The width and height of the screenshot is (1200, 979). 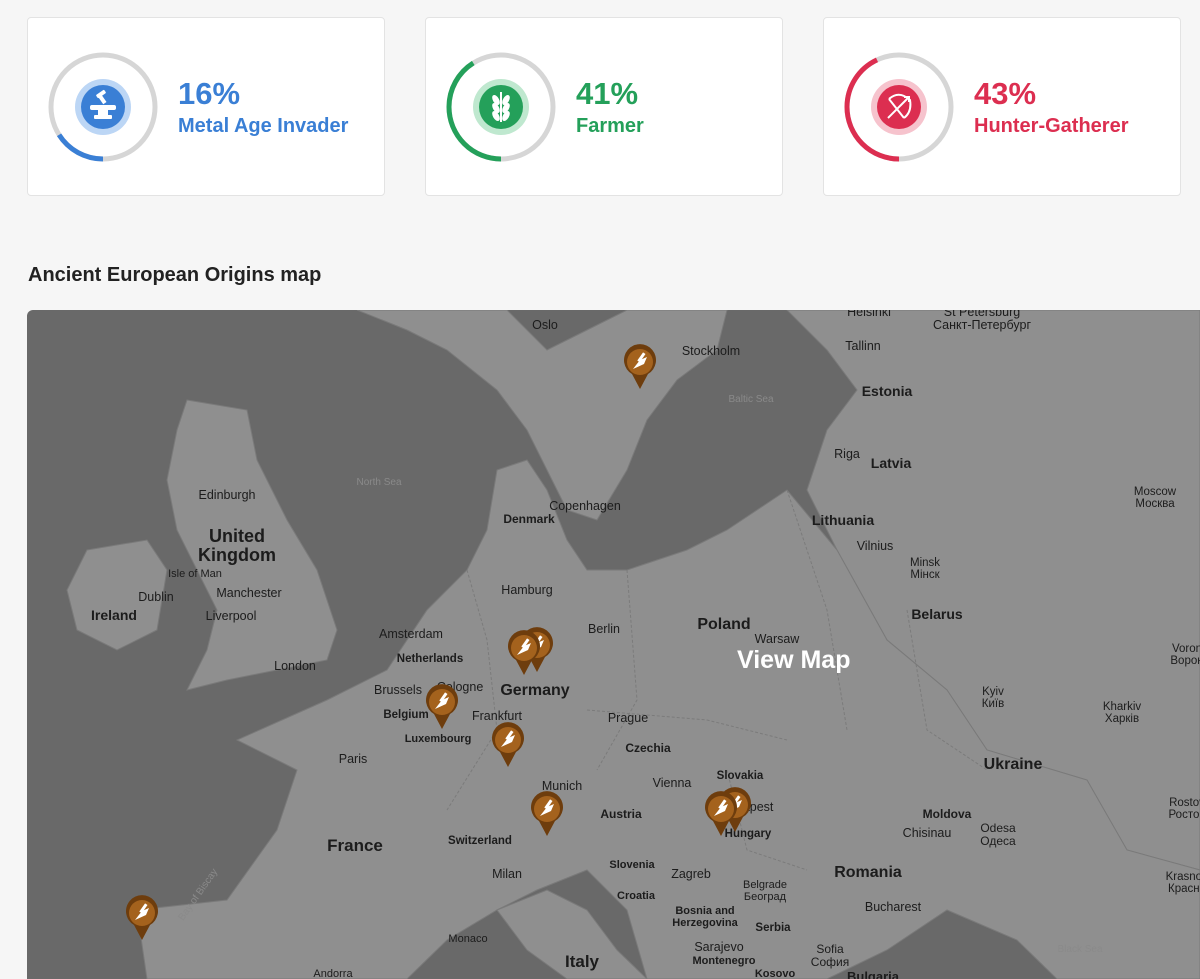 What do you see at coordinates (1182, 883) in the screenshot?
I see `map-label-krasnodar: KrasnodКрасно` at bounding box center [1182, 883].